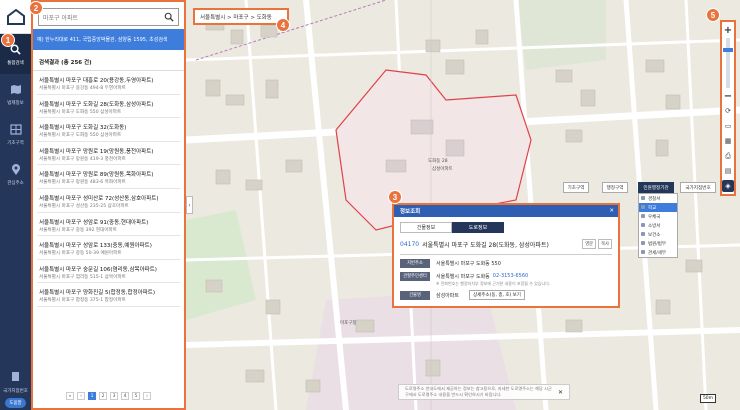 This screenshot has height=410, width=740. Describe the element at coordinates (147, 396) in the screenshot. I see `next-page-button: ›` at that location.